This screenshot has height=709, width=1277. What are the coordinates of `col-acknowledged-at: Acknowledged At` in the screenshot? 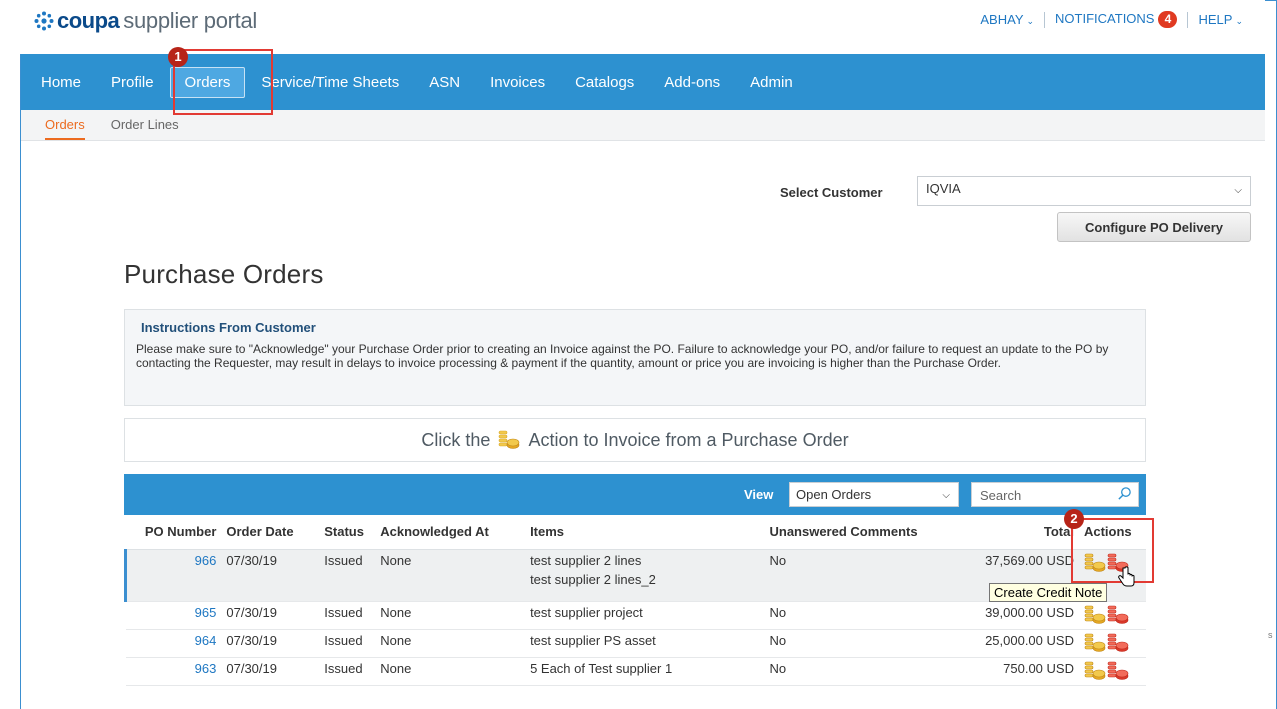 It's located at (450, 532).